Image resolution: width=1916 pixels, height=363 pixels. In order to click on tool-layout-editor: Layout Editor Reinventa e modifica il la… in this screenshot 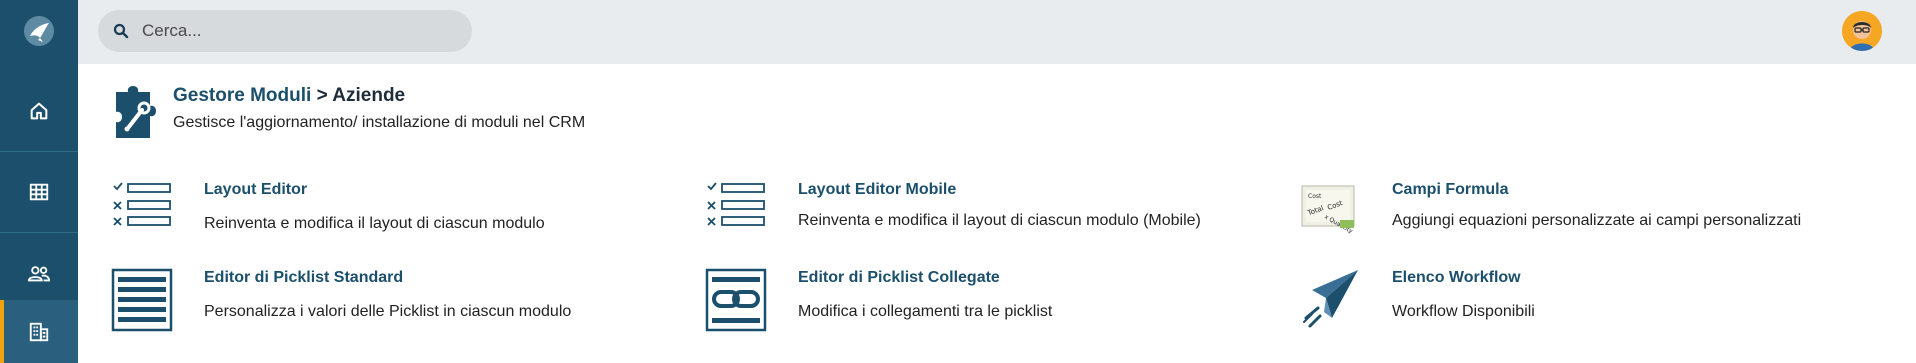, I will do `click(327, 212)`.